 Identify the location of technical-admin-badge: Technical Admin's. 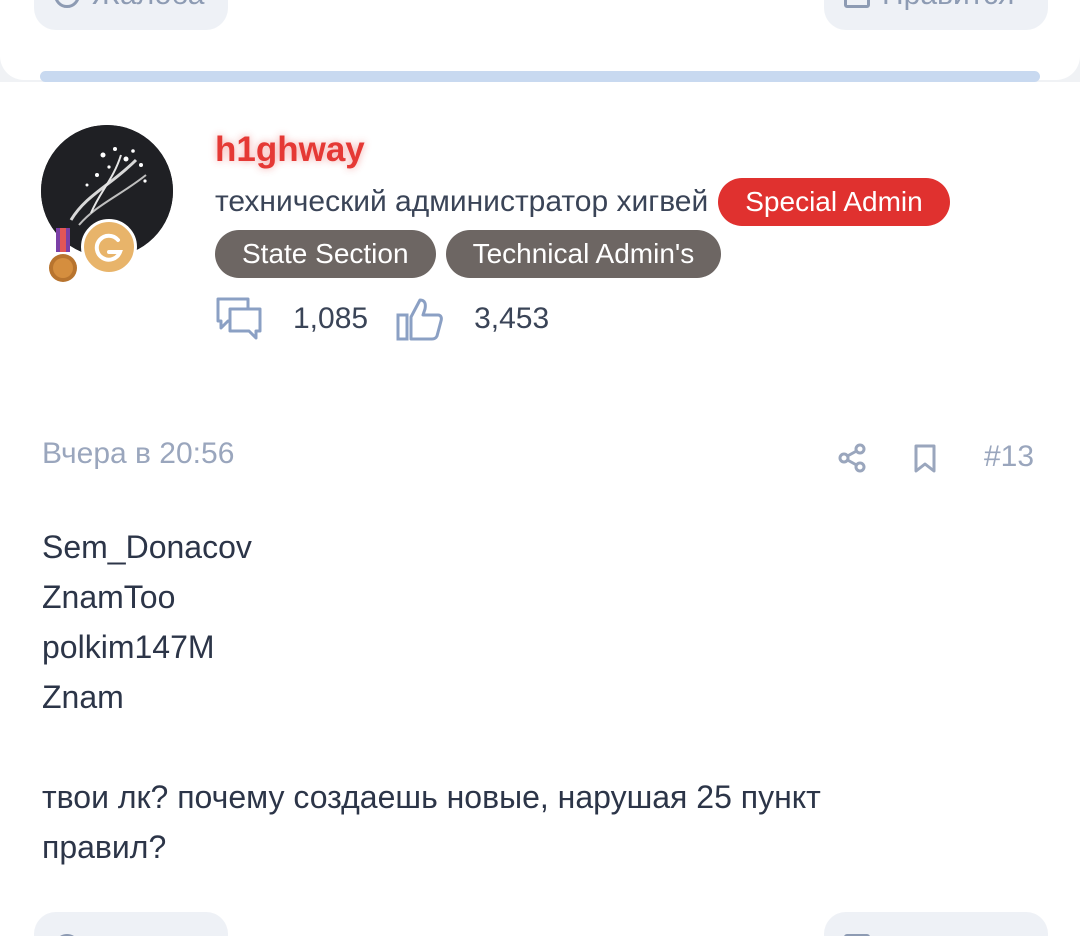
(583, 254).